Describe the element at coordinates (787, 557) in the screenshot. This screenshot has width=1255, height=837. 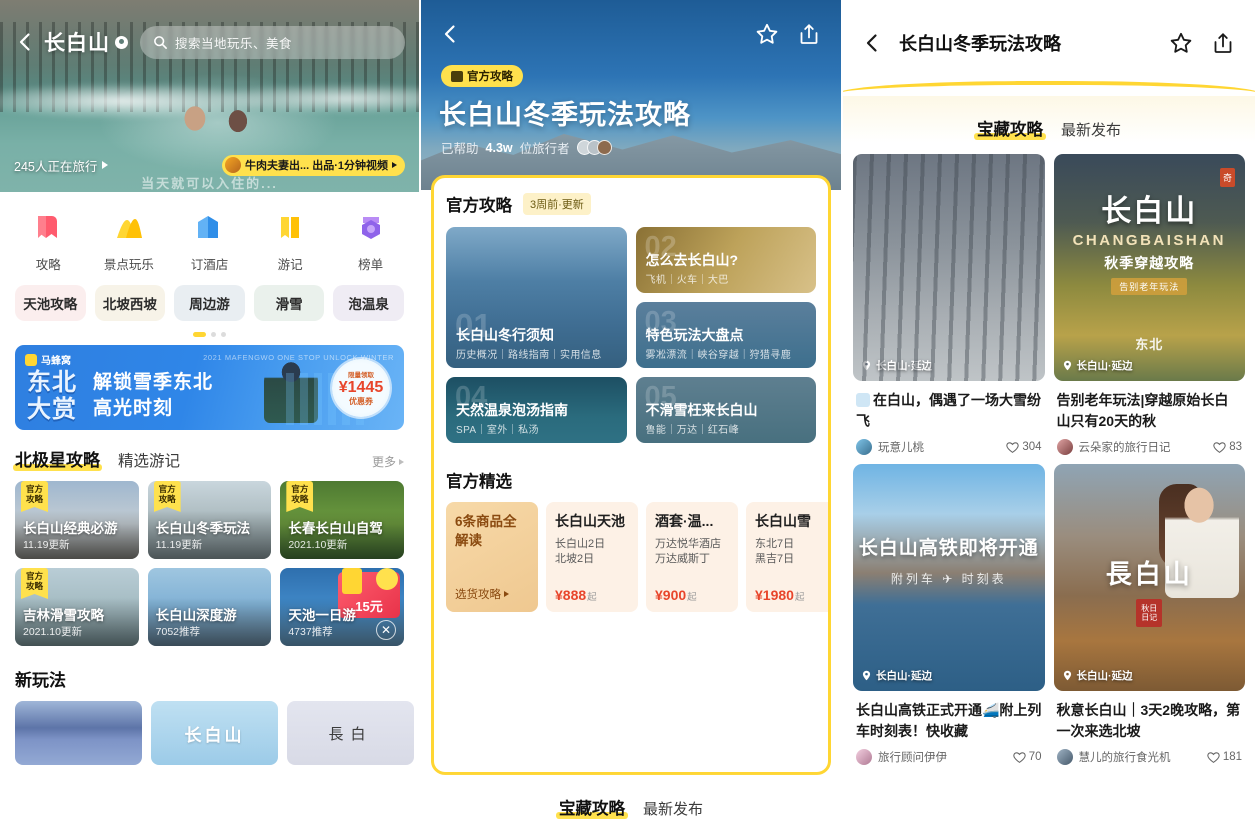
I see `product-card: 长白山雪 东北7日 黑吉7日 ¥1980起` at that location.